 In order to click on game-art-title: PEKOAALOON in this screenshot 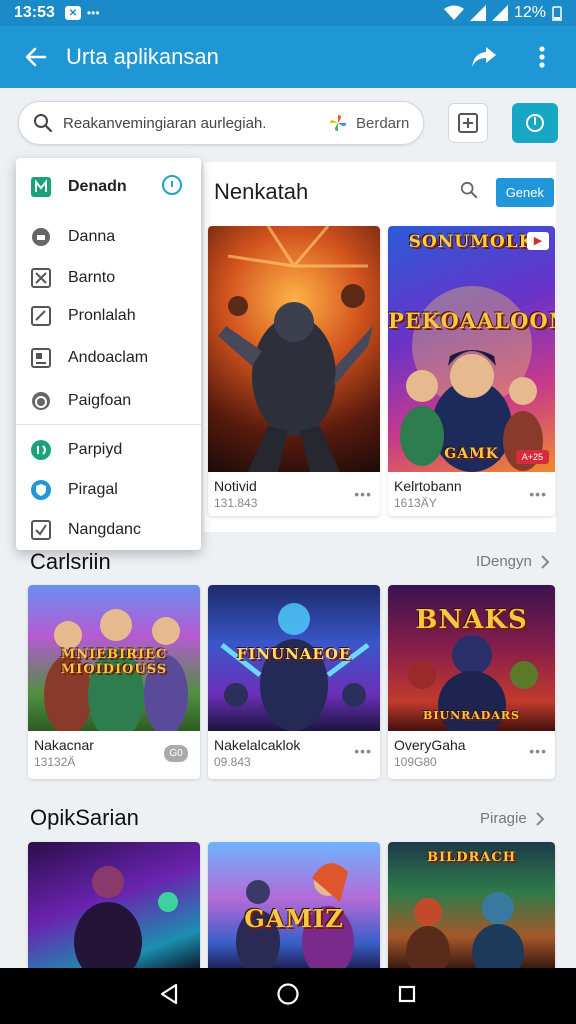, I will do `click(471, 320)`.